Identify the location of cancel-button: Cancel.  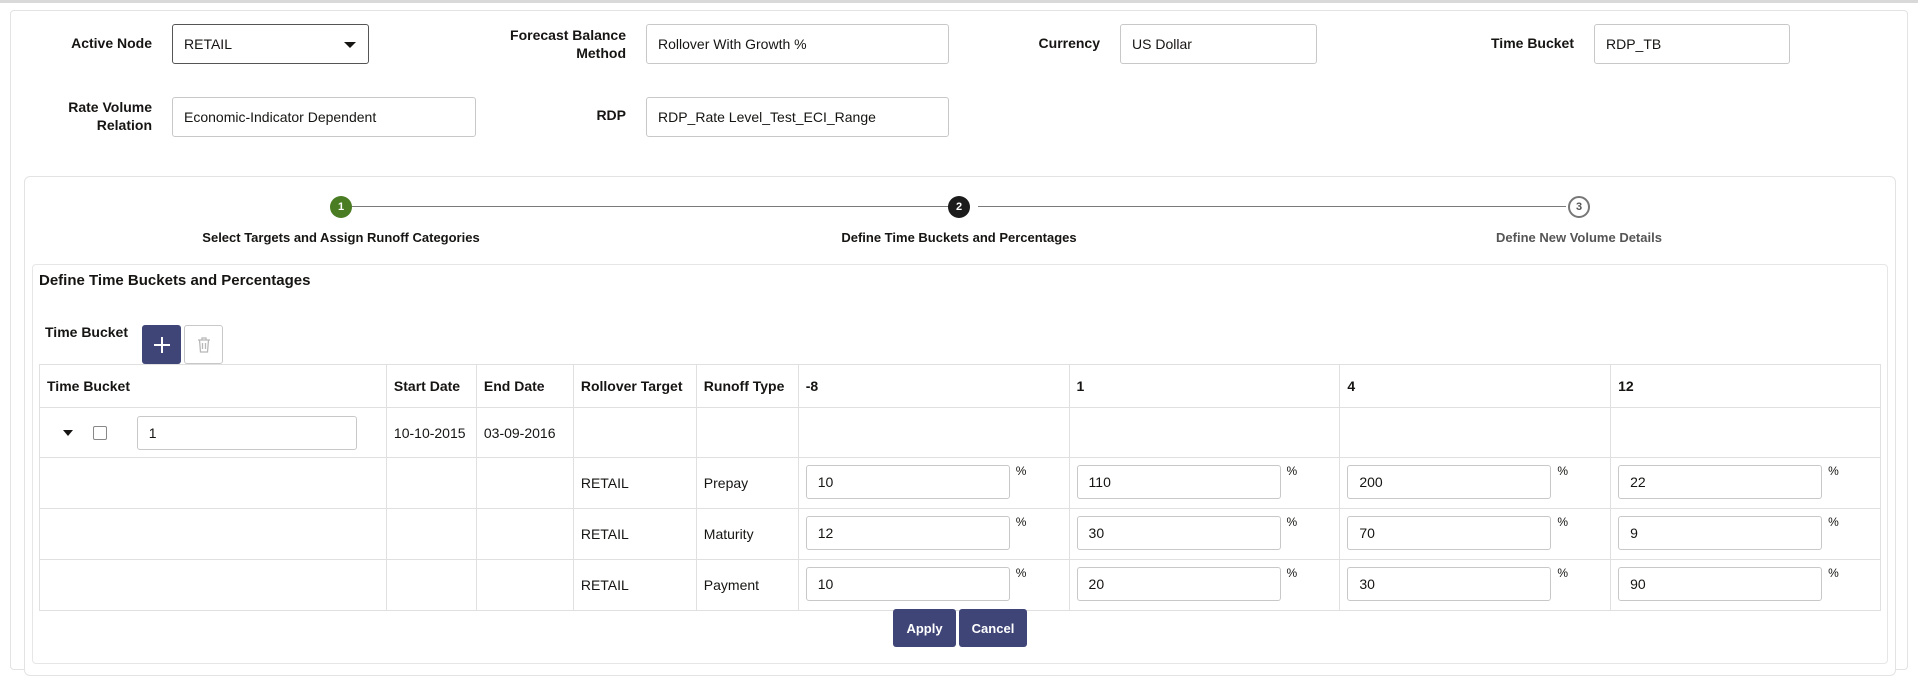
(993, 628).